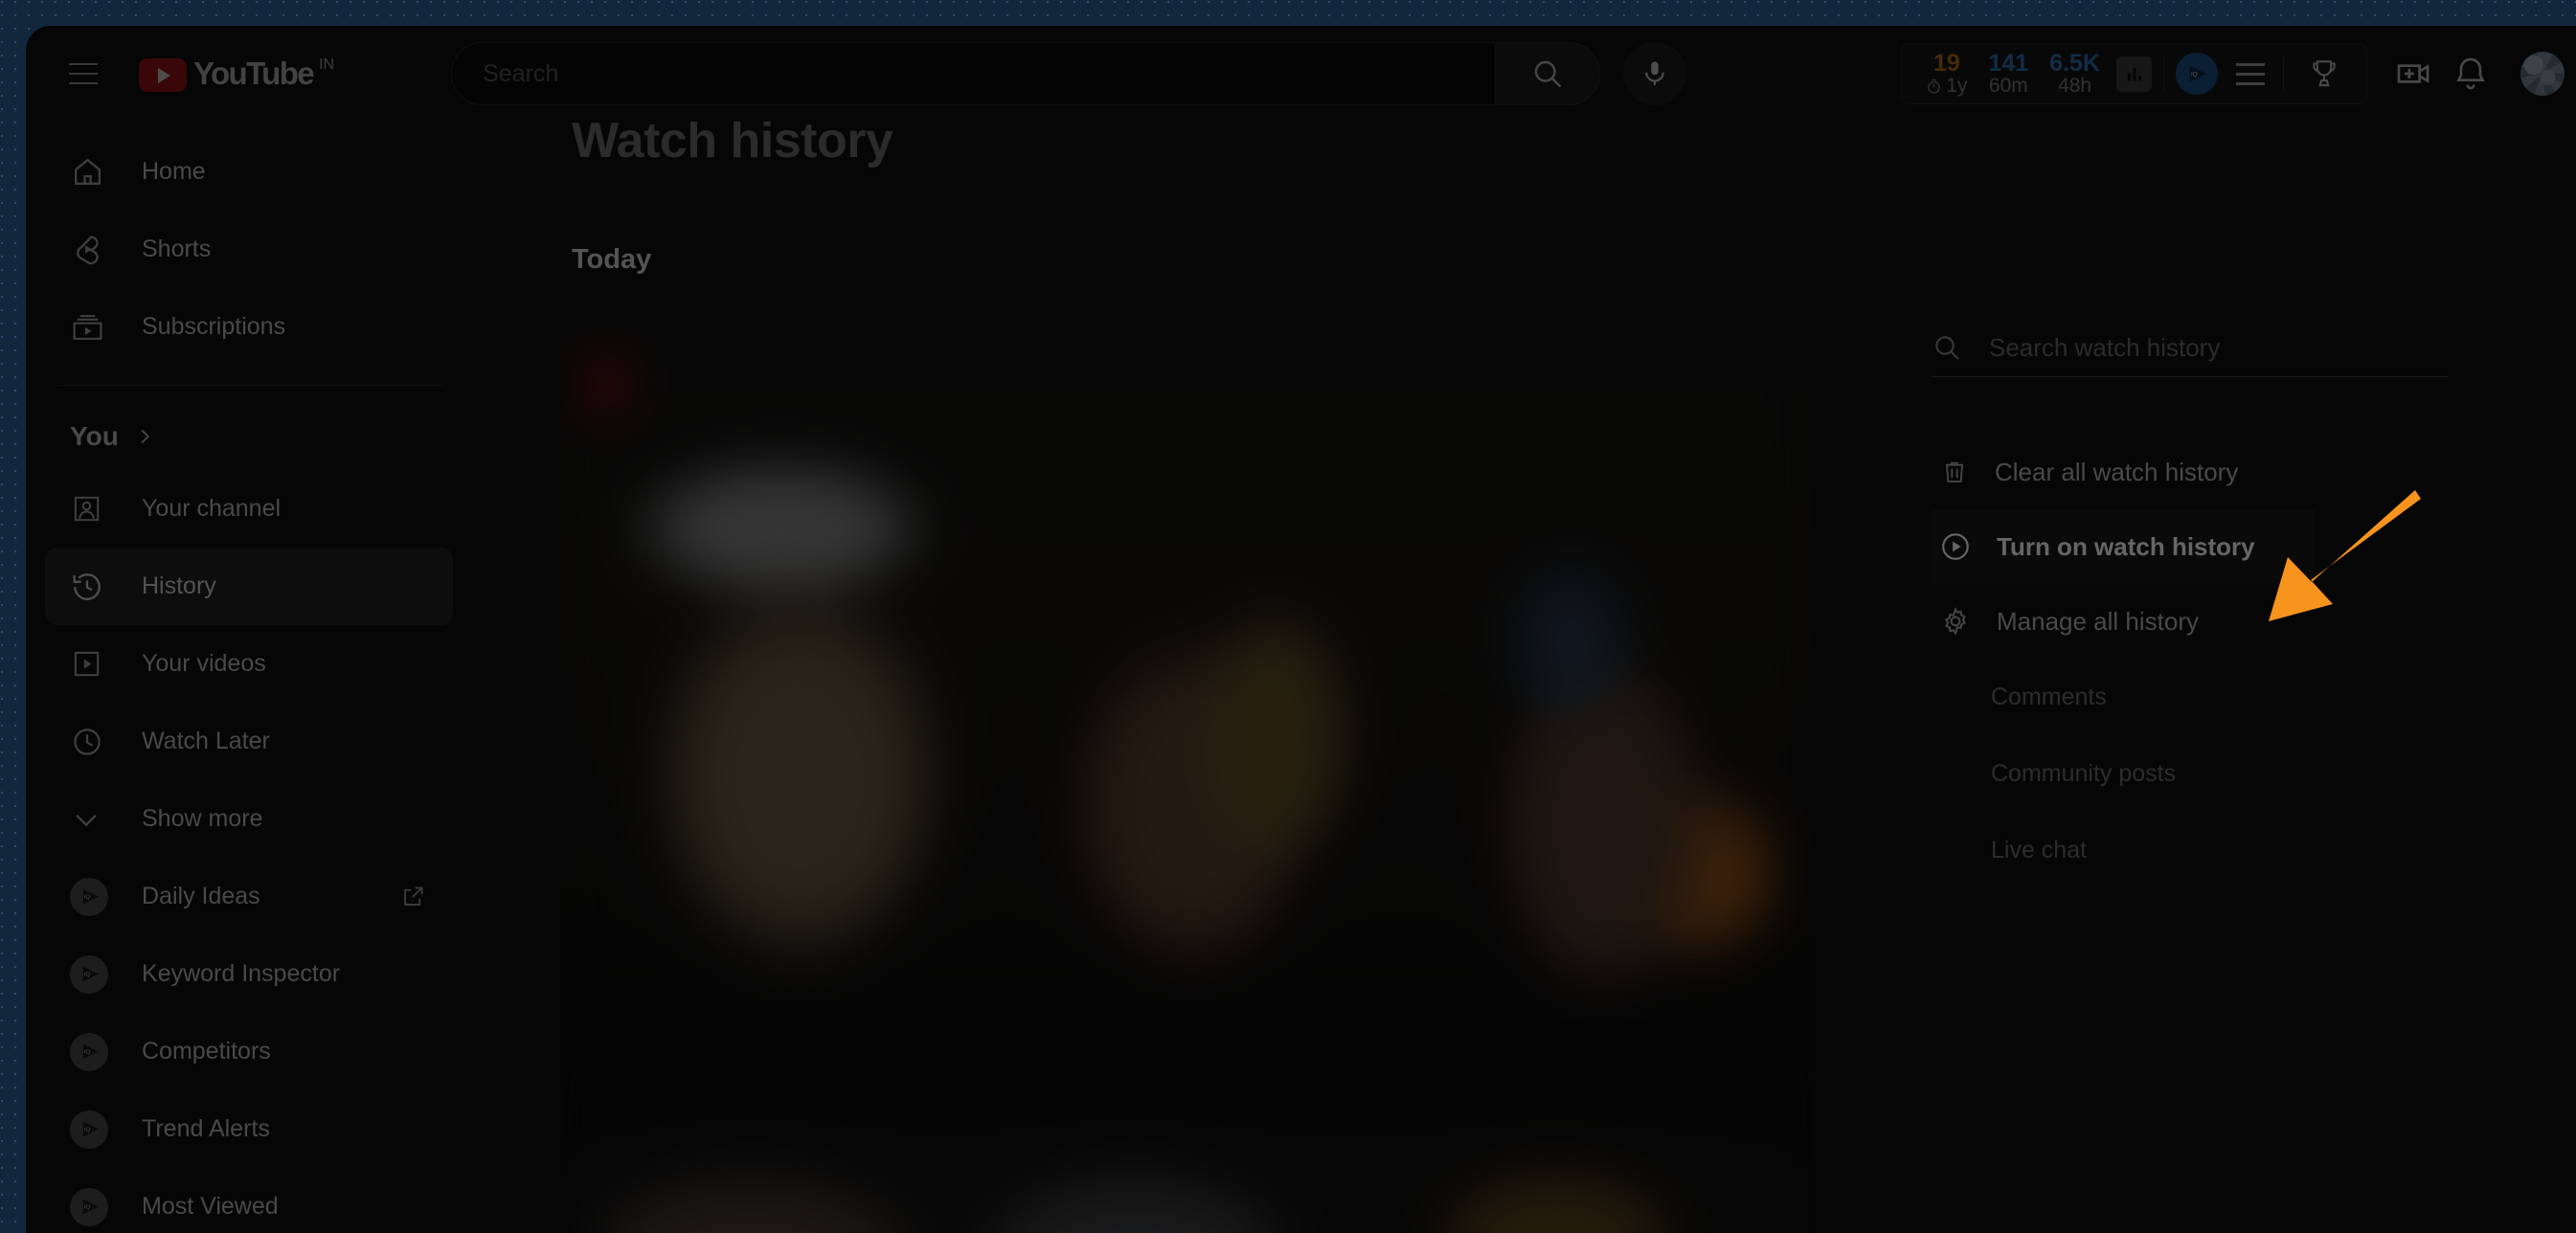 The height and width of the screenshot is (1233, 2576). Describe the element at coordinates (249, 1129) in the screenshot. I see `sidebar-item-trend-alerts: IQ Trend Alerts` at that location.